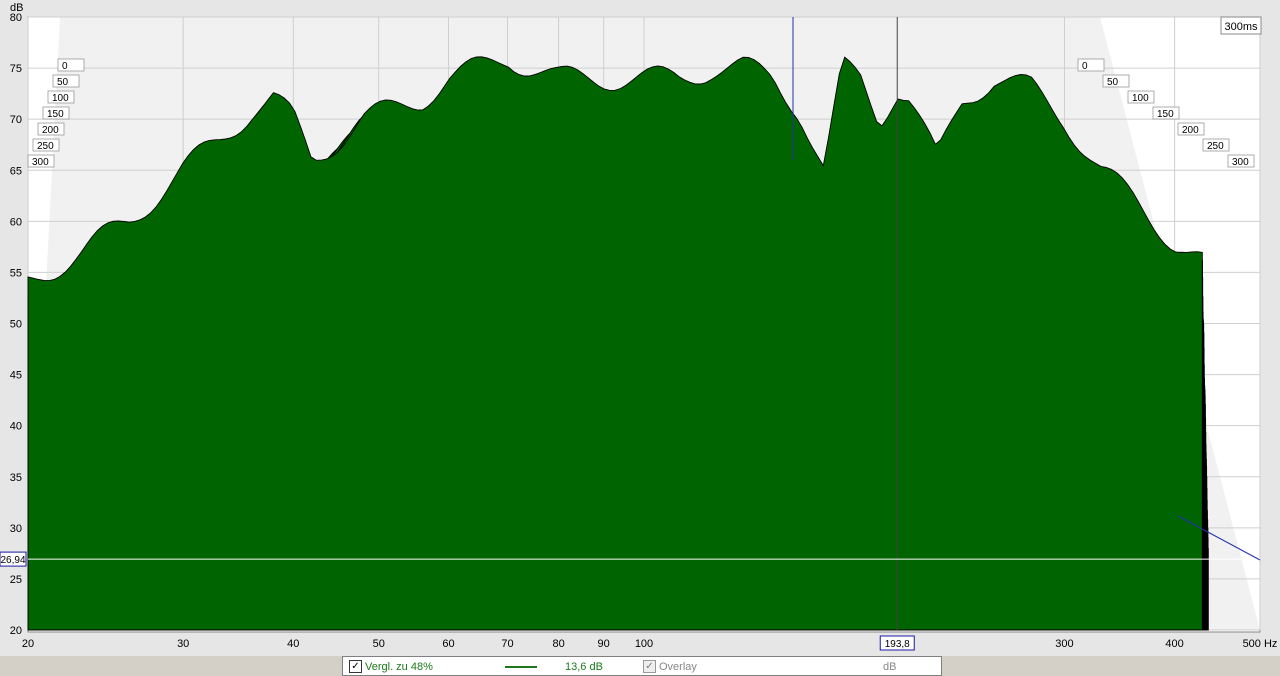 The image size is (1280, 676). What do you see at coordinates (649, 666) in the screenshot?
I see `overlay-checkbox: ✓` at bounding box center [649, 666].